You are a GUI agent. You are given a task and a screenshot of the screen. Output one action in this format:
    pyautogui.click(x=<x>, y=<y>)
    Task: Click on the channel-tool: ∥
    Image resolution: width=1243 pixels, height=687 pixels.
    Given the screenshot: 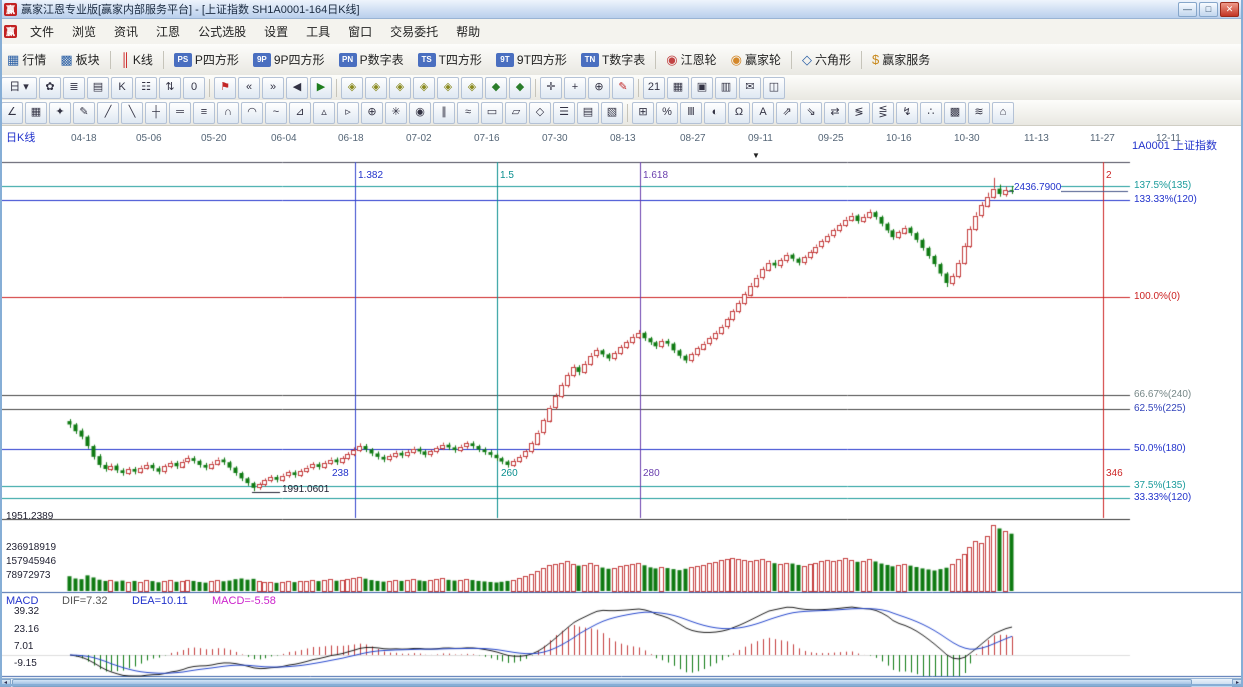 What is the action you would take?
    pyautogui.click(x=444, y=112)
    